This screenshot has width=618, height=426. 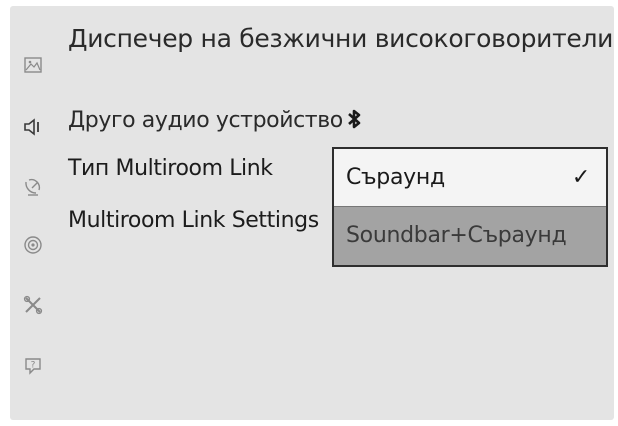 I want to click on menu-item-multiroom-settings: Multiroom Link Settings, so click(x=193, y=220).